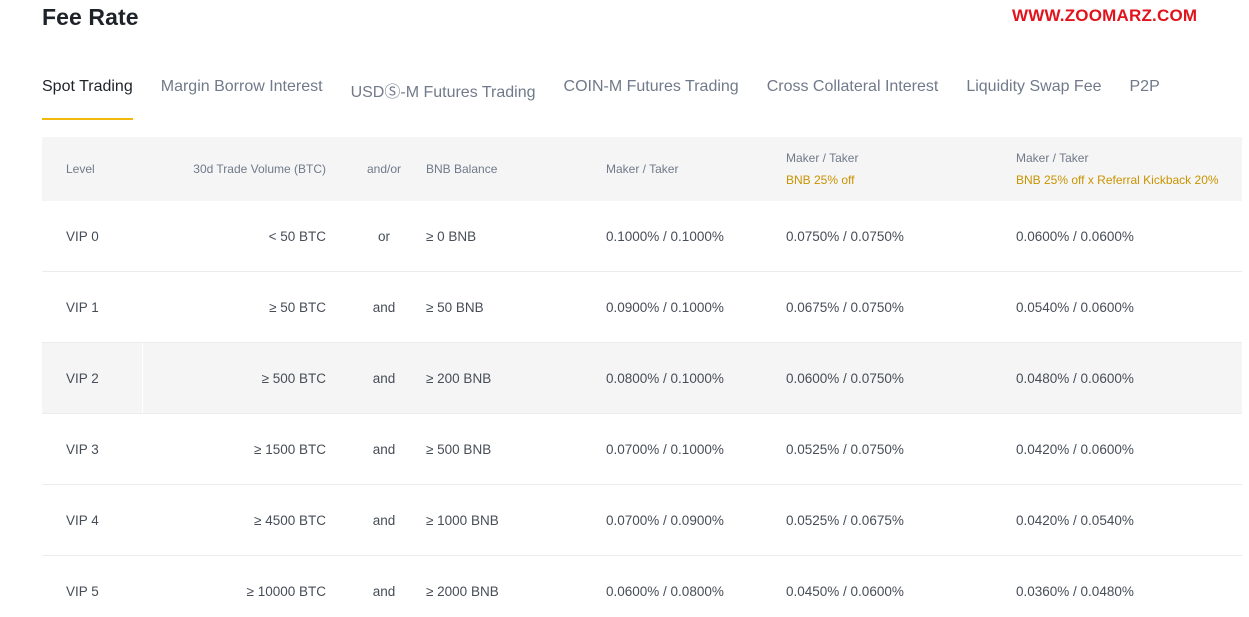 This screenshot has width=1249, height=617. What do you see at coordinates (1117, 180) in the screenshot?
I see `header-referral-discount-note: BNB 25% off x Referral Kickback 20%` at bounding box center [1117, 180].